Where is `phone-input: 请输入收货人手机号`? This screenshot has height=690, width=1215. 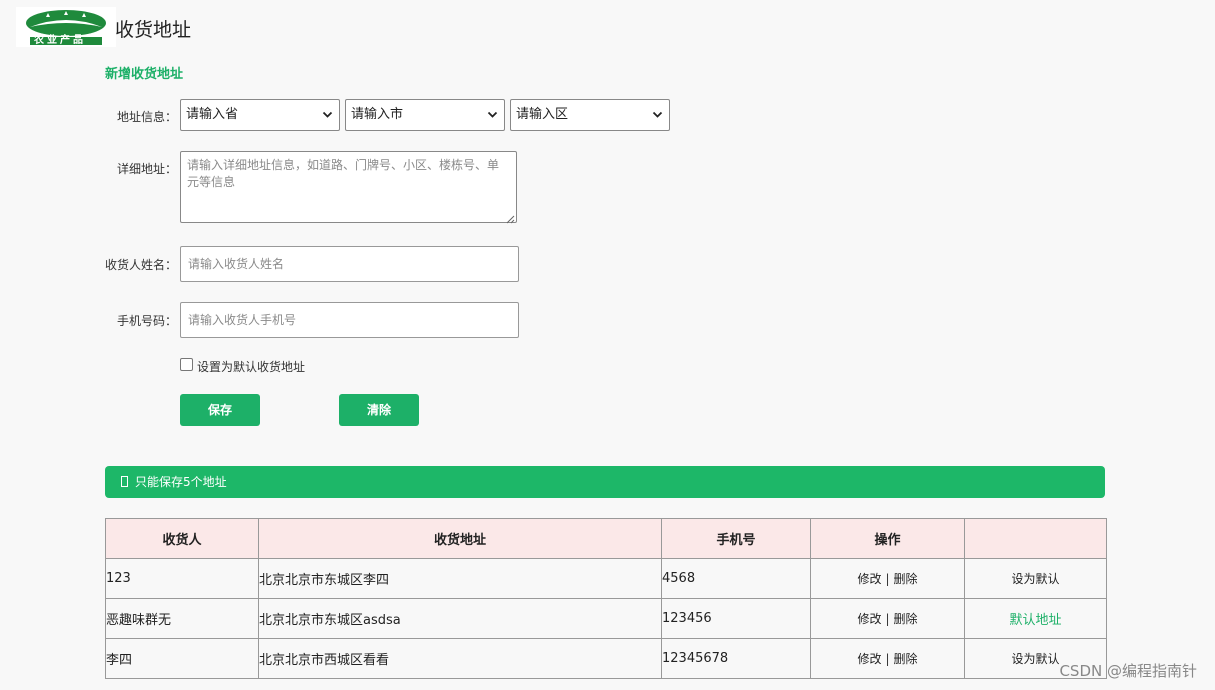
phone-input: 请输入收货人手机号 is located at coordinates (349, 320).